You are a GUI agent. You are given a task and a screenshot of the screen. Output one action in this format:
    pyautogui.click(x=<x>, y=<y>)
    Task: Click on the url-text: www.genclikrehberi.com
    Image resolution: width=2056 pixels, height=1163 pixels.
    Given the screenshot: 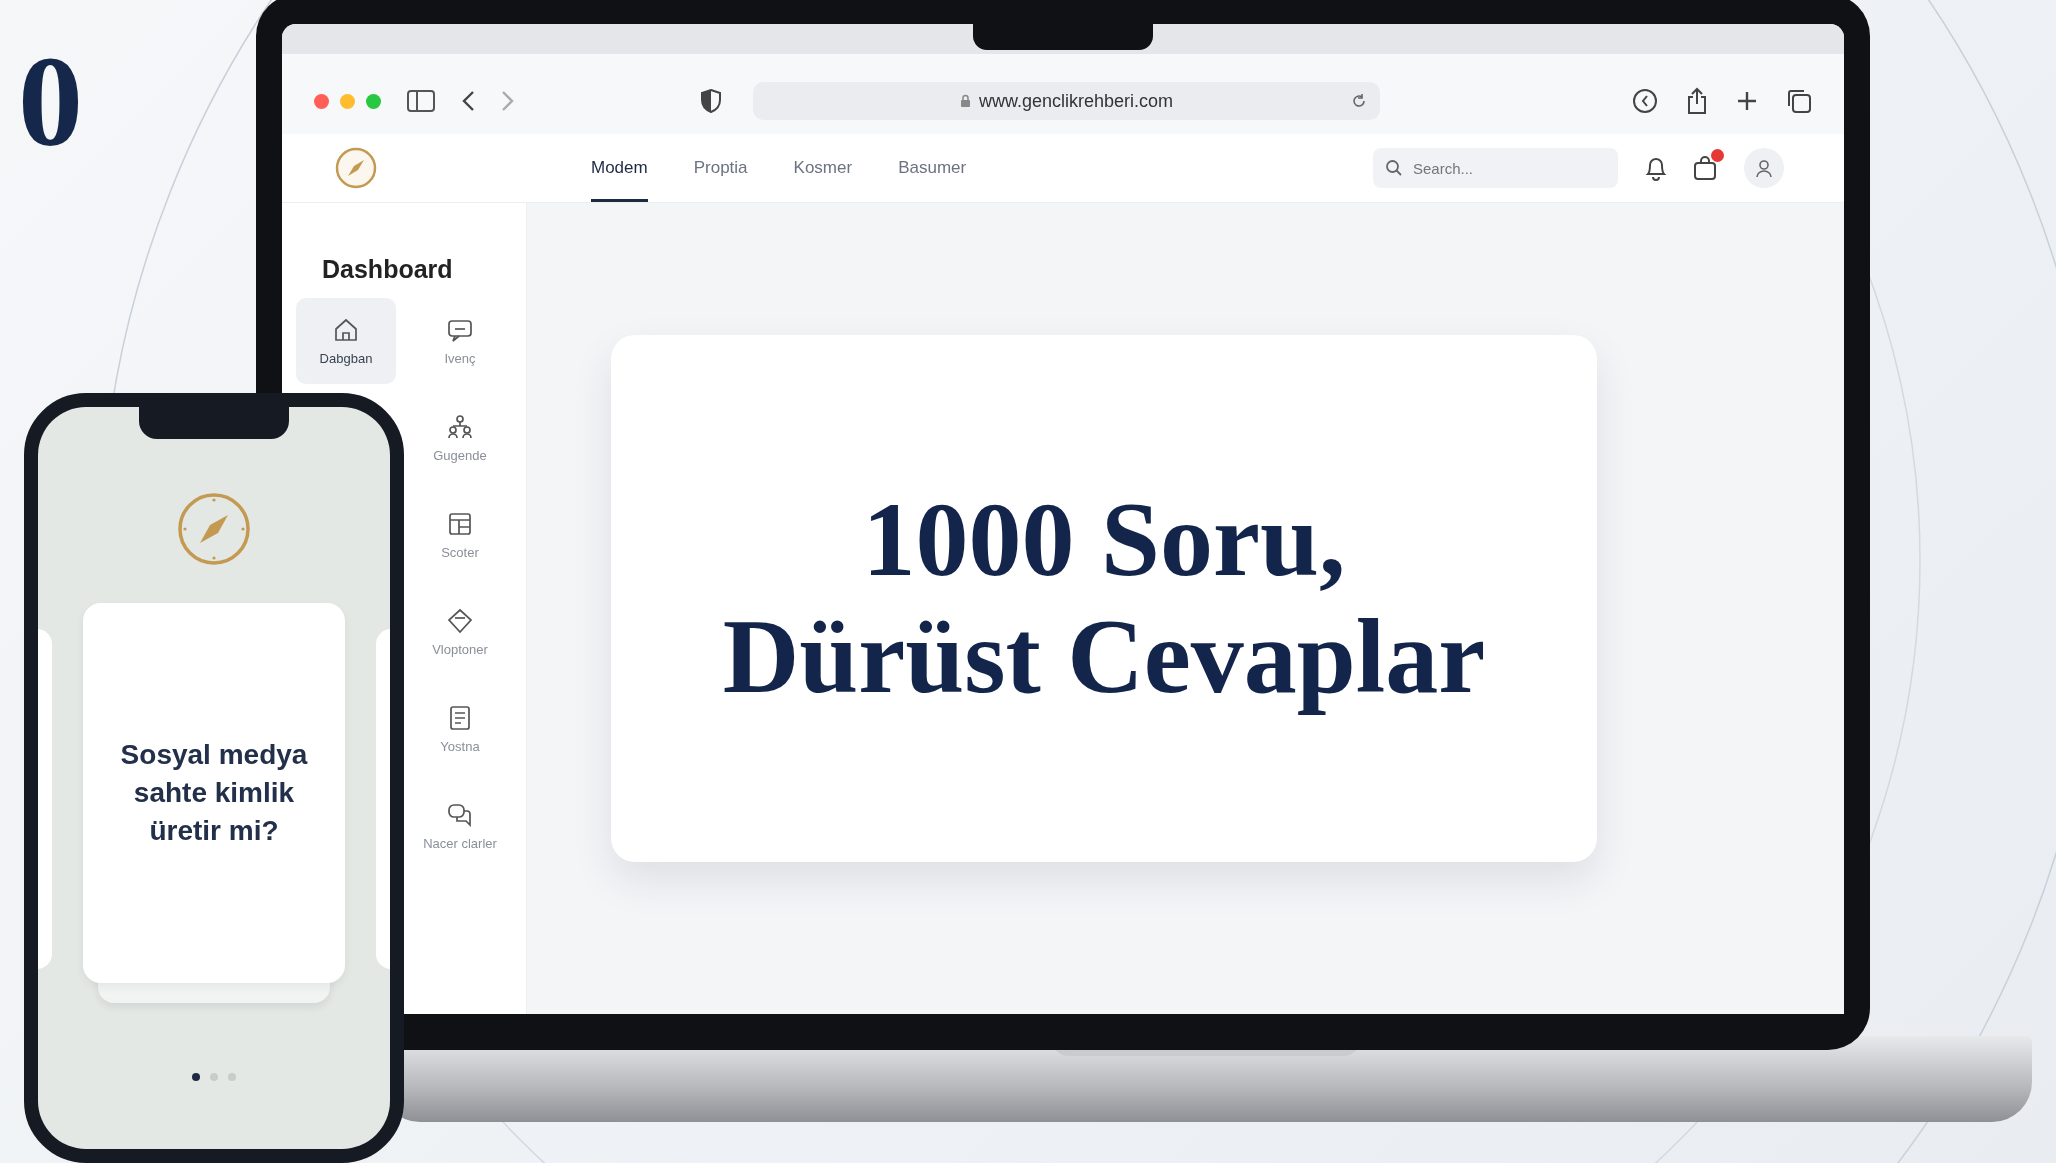 What is the action you would take?
    pyautogui.click(x=1076, y=101)
    